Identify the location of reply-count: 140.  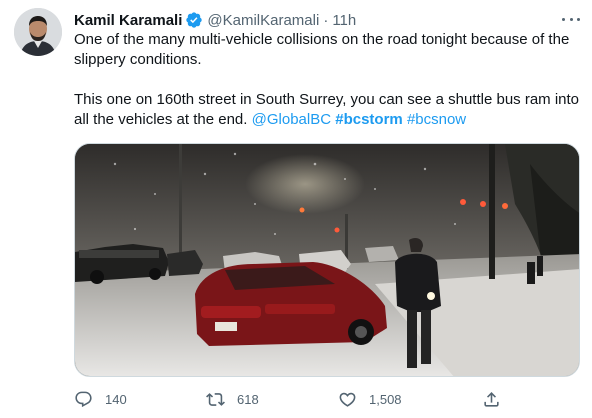
(116, 399).